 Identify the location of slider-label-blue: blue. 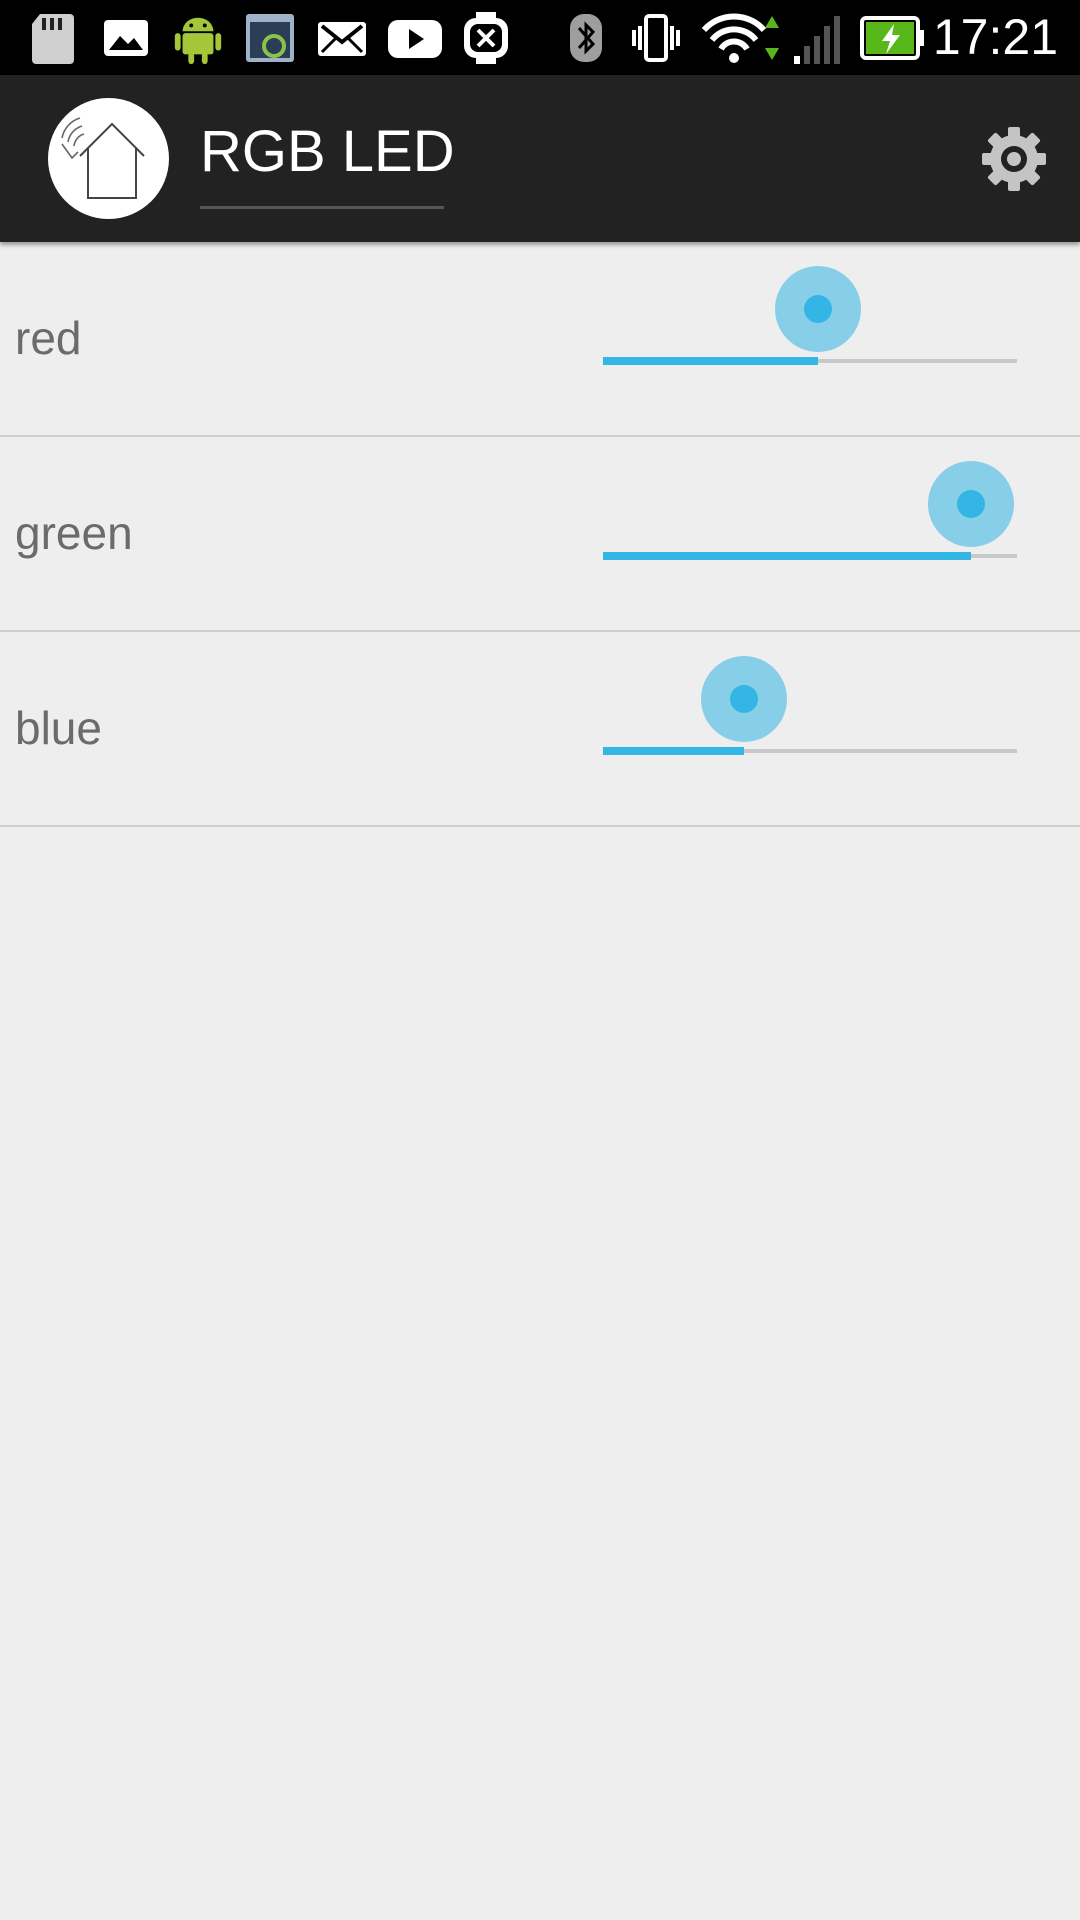
(58, 728).